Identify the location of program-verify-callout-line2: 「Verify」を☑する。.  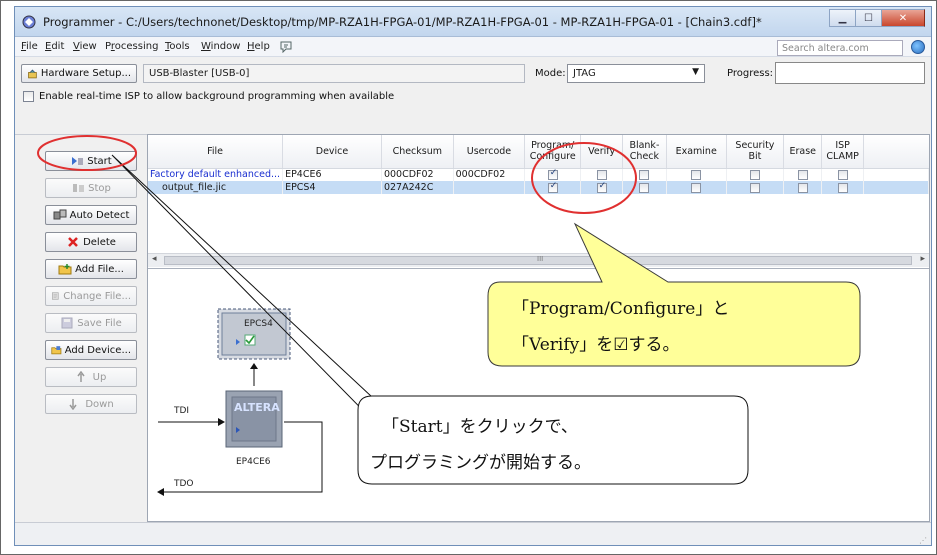
(595, 345).